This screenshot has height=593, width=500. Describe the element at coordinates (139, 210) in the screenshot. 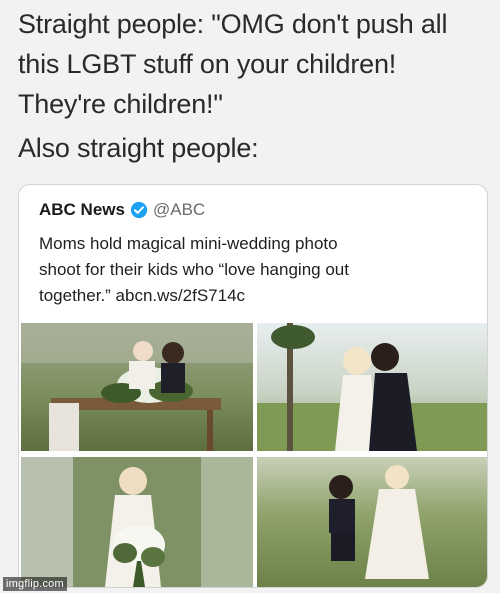

I see `verified-badge-icon` at that location.